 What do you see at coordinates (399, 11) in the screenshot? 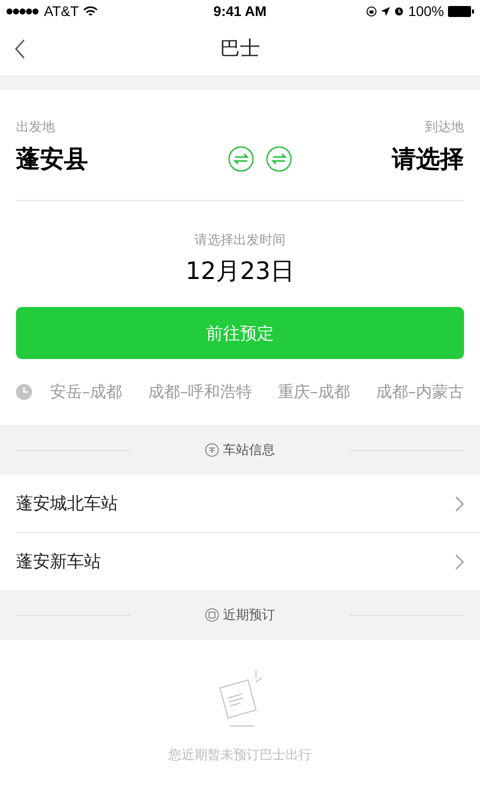
I see `alarm-icon` at bounding box center [399, 11].